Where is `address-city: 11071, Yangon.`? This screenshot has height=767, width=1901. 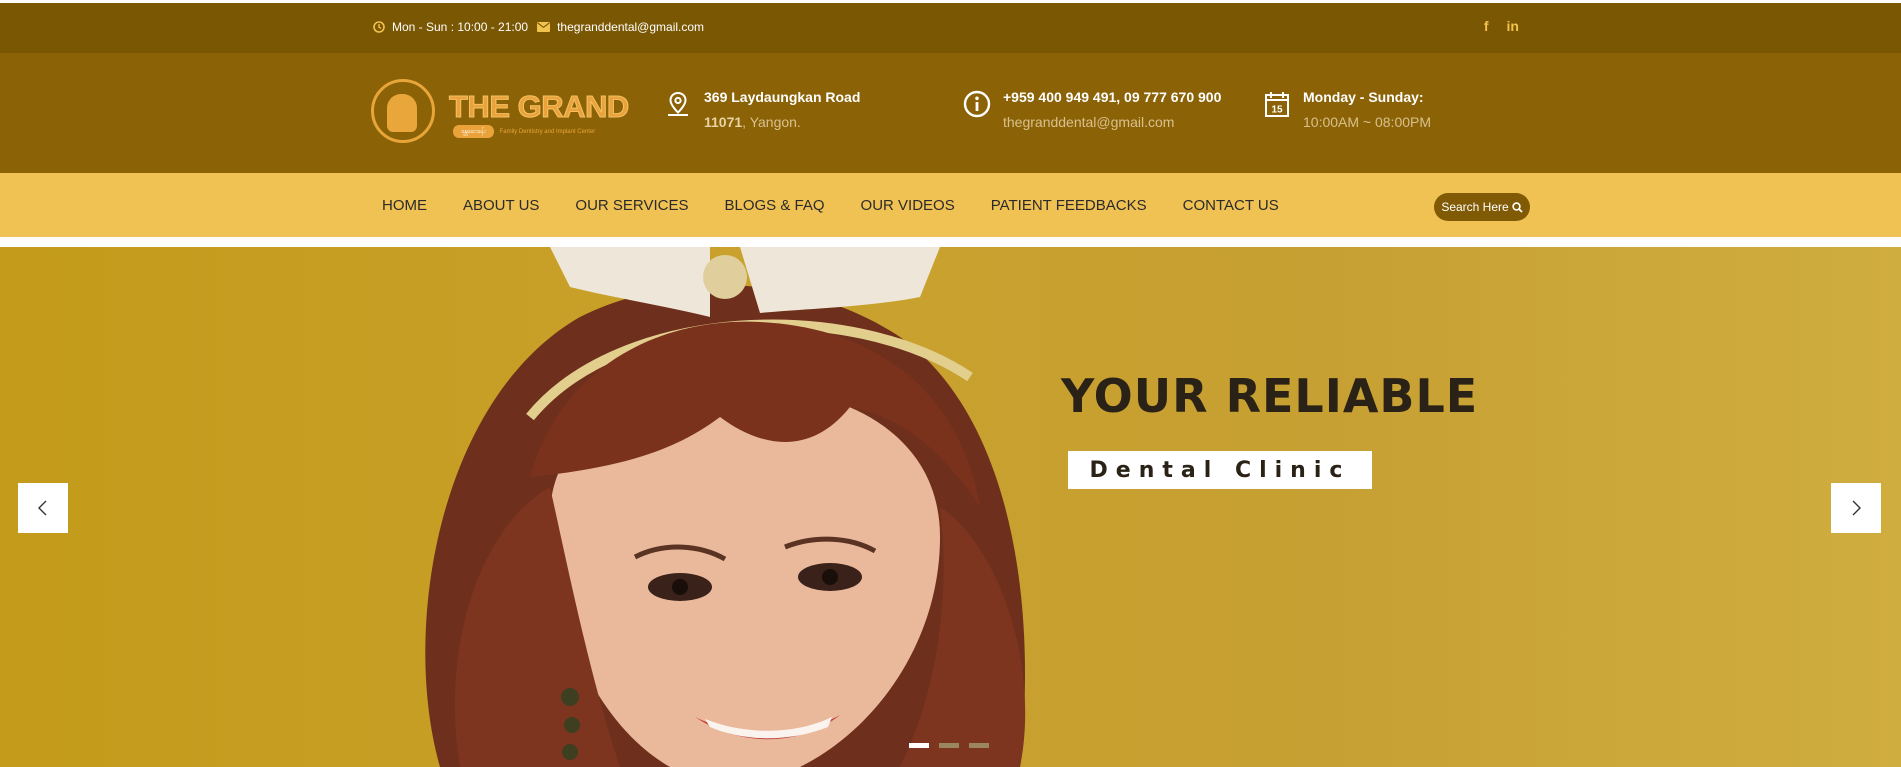 address-city: 11071, Yangon. is located at coordinates (782, 122).